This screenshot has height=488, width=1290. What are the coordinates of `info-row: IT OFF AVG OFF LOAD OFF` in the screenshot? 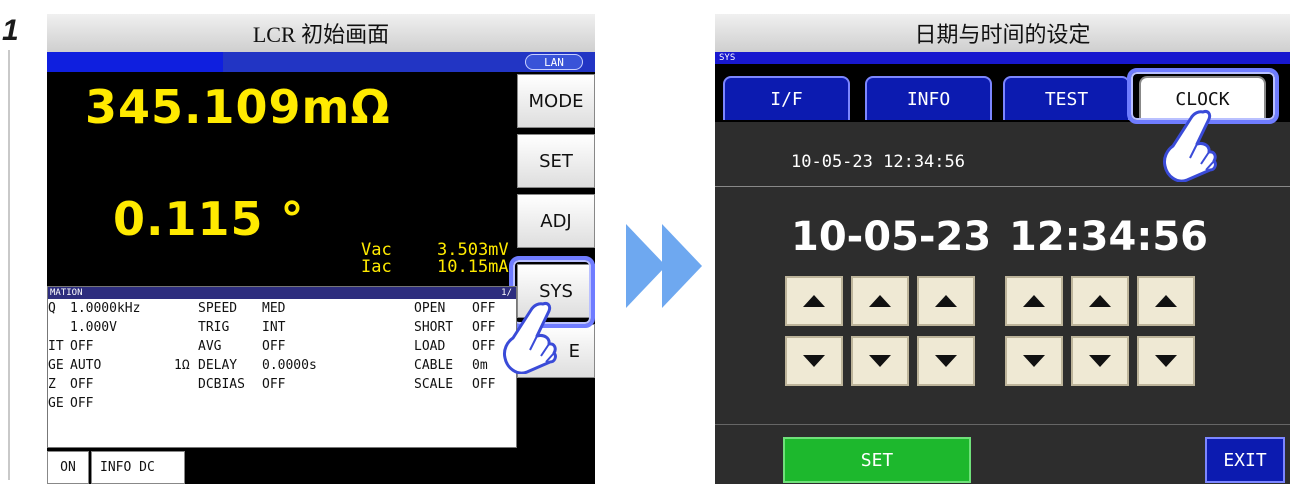 It's located at (282, 346).